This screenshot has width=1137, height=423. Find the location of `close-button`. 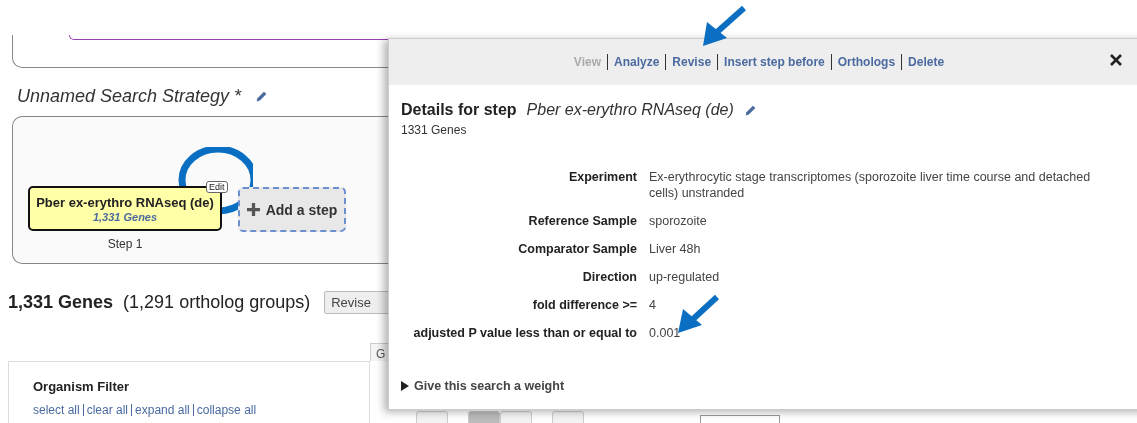

close-button is located at coordinates (1116, 61).